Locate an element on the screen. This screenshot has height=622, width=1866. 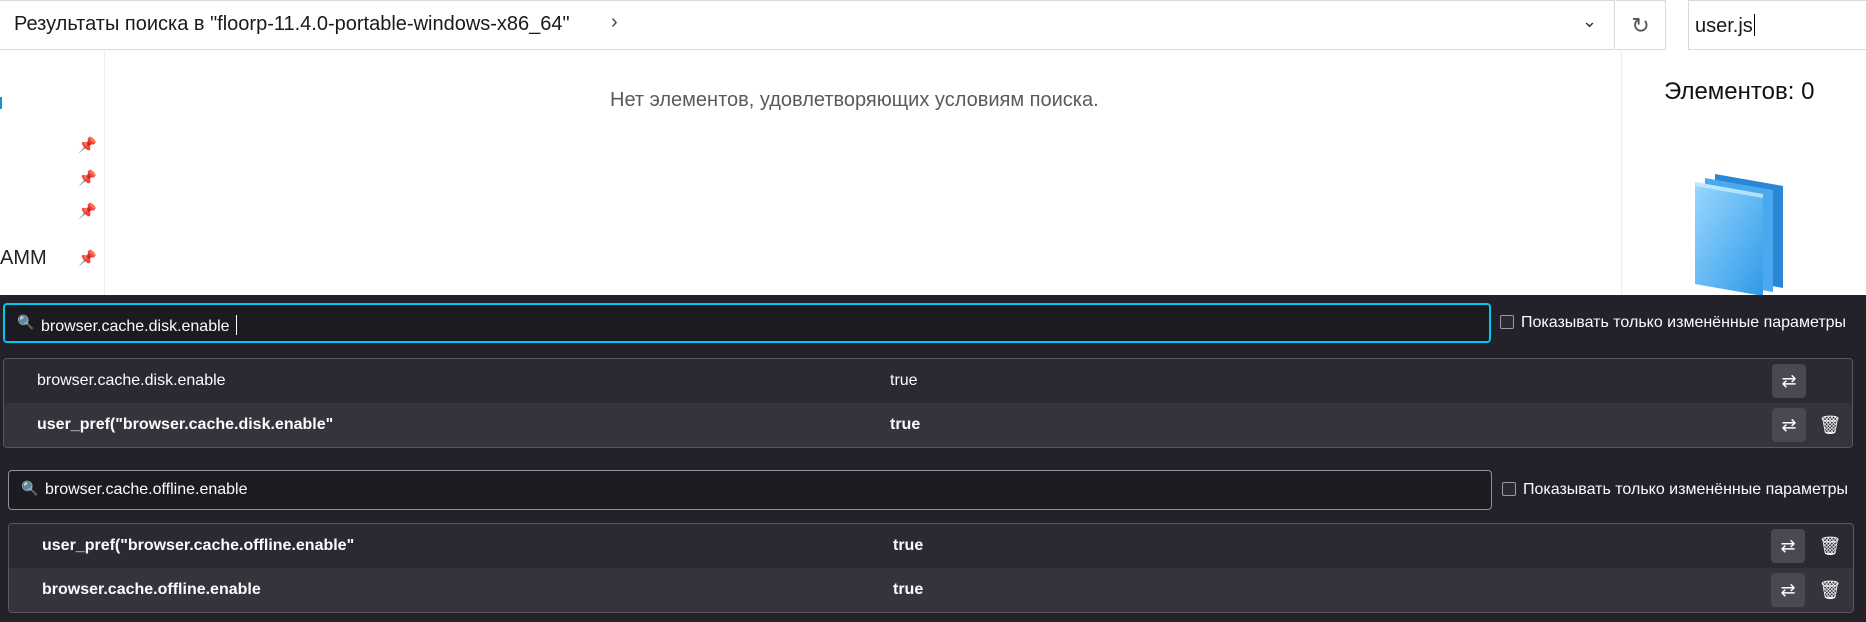
item-count: Элементов: 0 is located at coordinates (1739, 91).